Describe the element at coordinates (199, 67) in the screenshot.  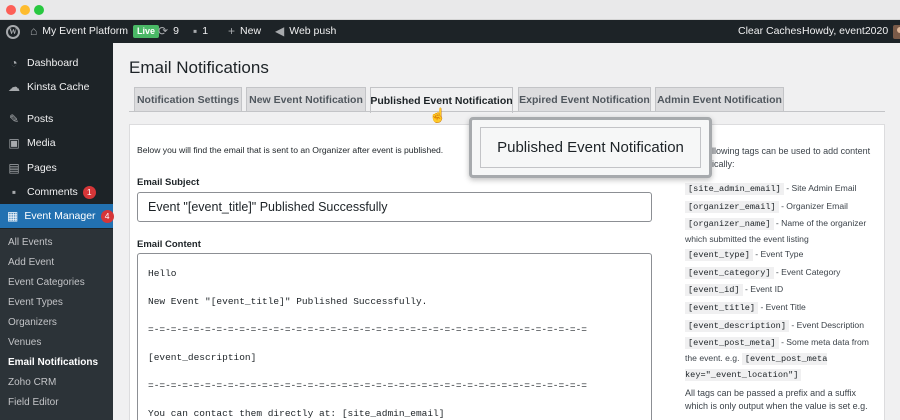
I see `page-title: Email Notifications` at that location.